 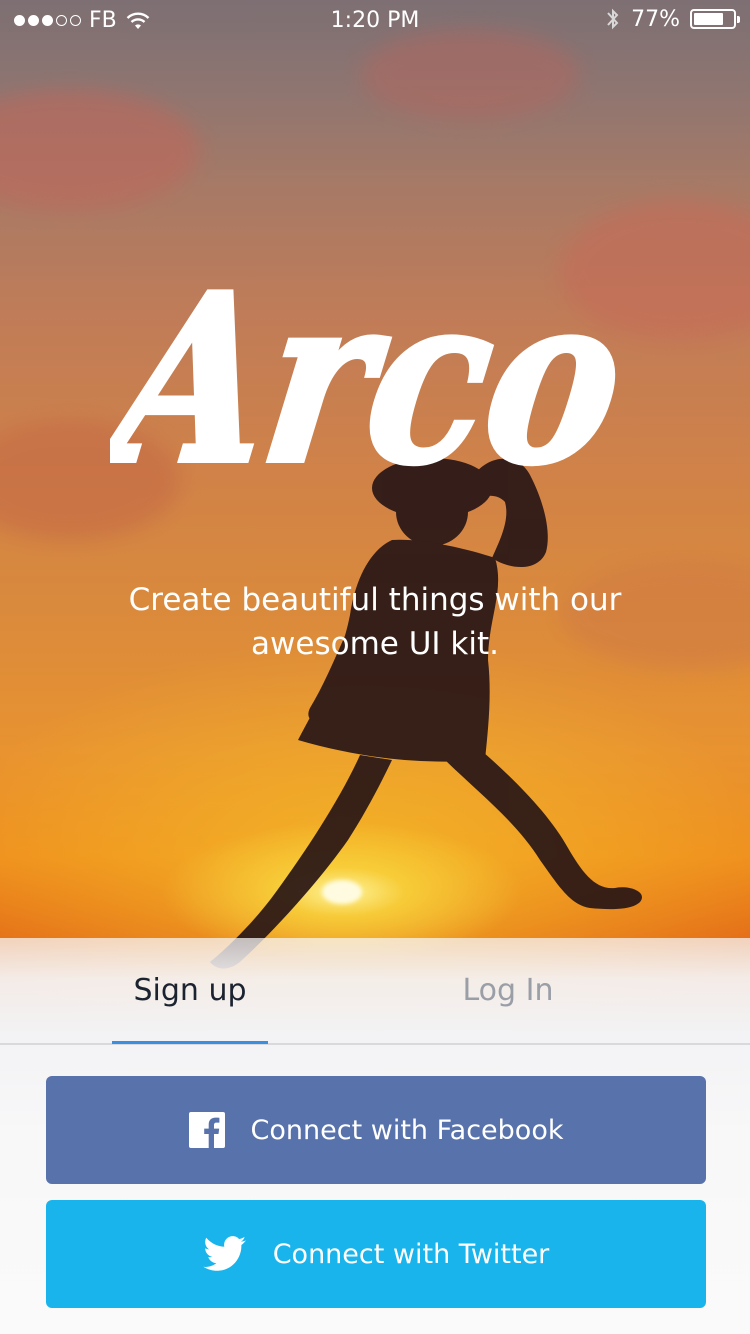 What do you see at coordinates (411, 1254) in the screenshot?
I see `connect-twitter-label: Connect with Twitter` at bounding box center [411, 1254].